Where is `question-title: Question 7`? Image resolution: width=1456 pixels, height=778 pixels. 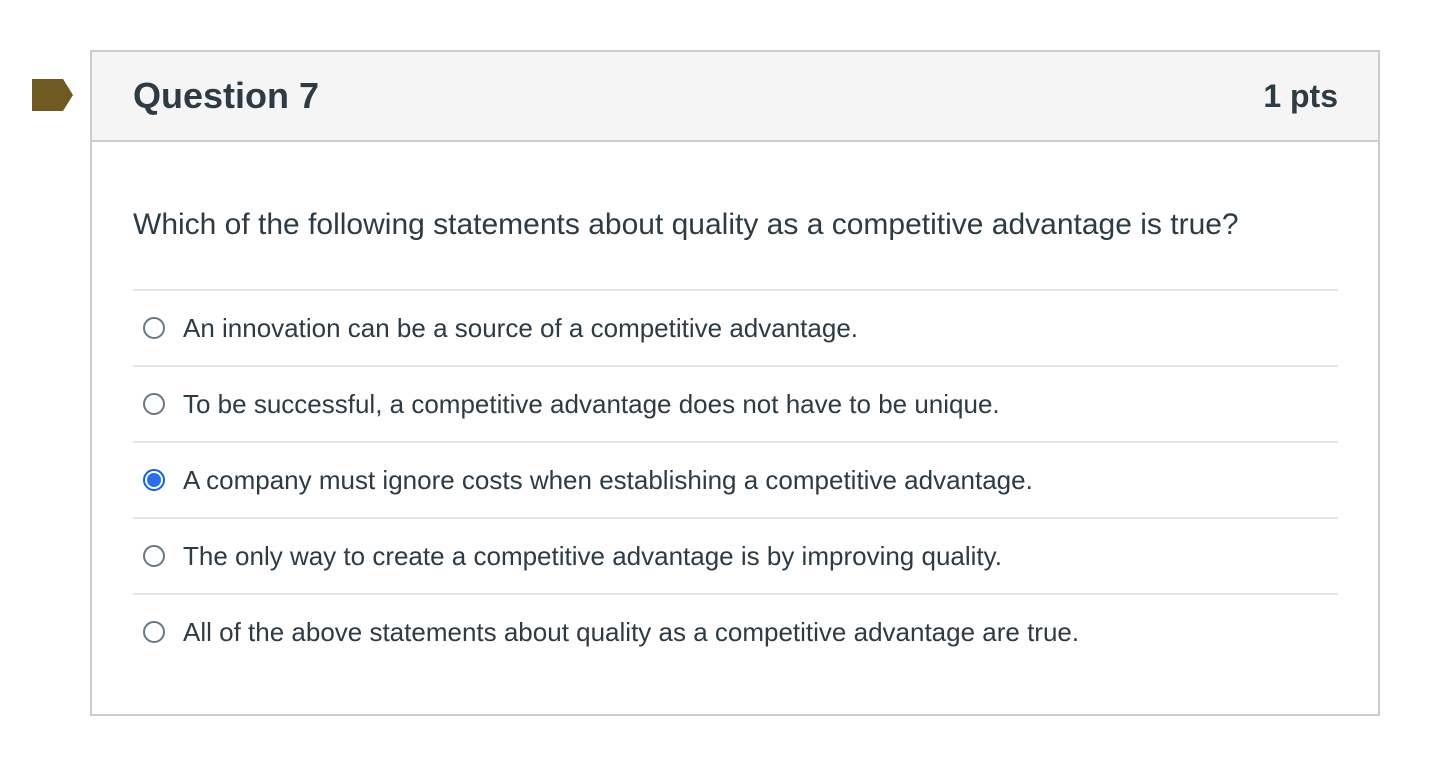
question-title: Question 7 is located at coordinates (226, 95).